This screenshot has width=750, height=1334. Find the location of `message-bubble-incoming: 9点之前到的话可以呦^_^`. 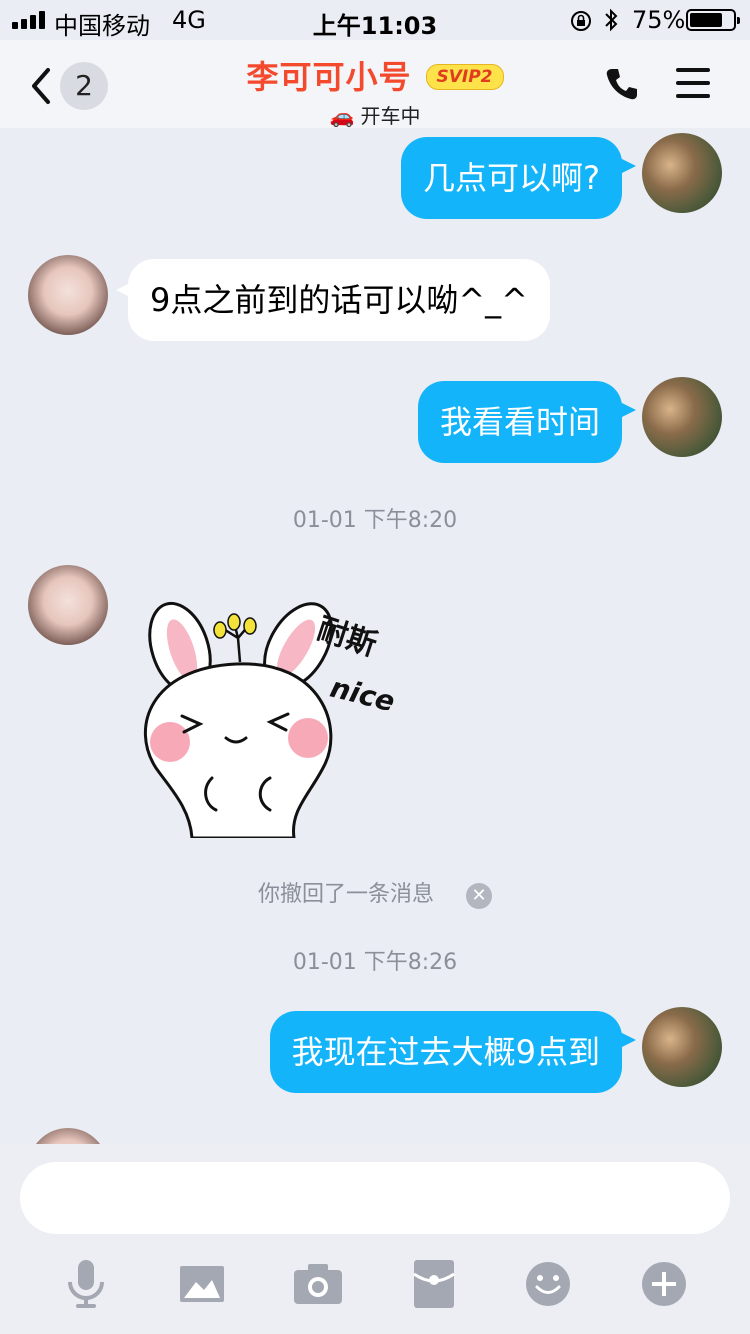

message-bubble-incoming: 9点之前到的话可以呦^_^ is located at coordinates (339, 300).